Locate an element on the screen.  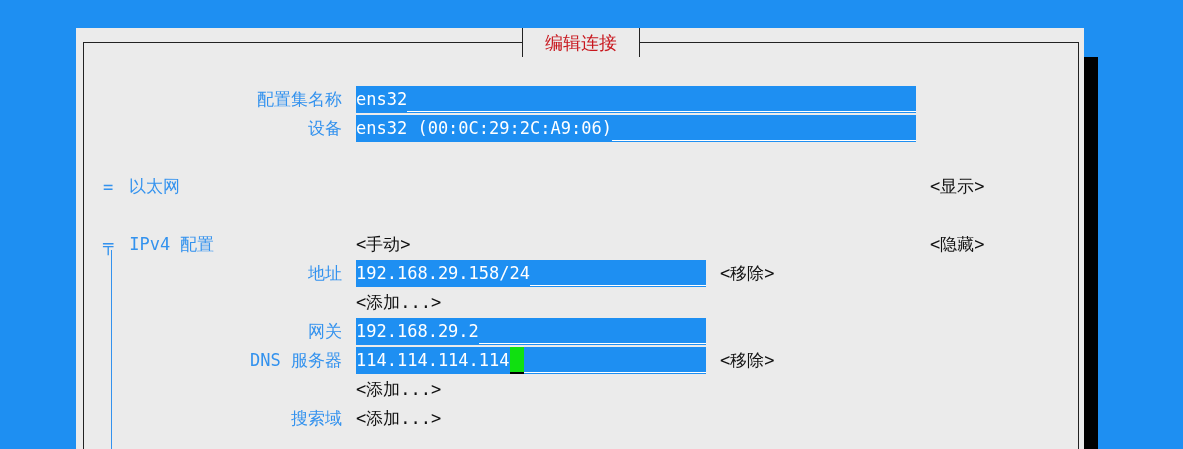
show-button: <显示> is located at coordinates (957, 186).